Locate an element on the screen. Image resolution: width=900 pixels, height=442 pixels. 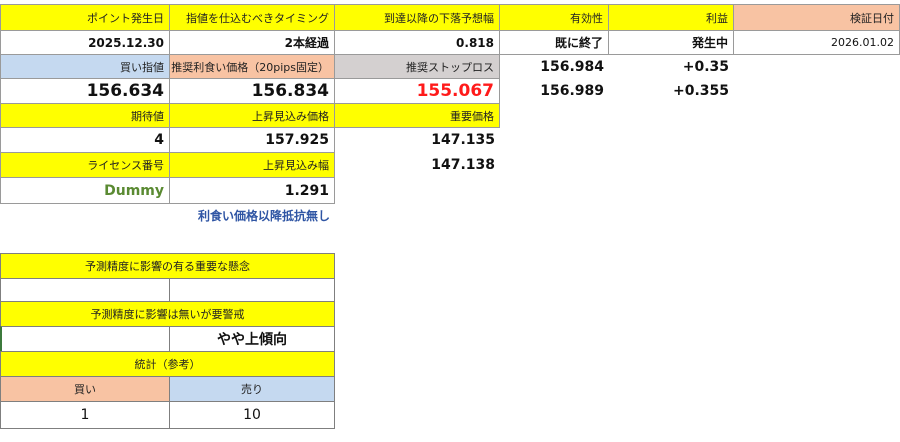
header-verify-date: 検証日付 is located at coordinates (816, 17).